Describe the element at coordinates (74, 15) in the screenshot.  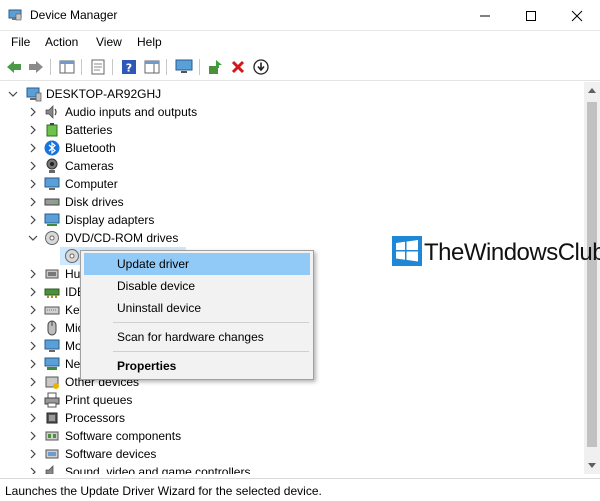
I see `window-title: Device Manager` at that location.